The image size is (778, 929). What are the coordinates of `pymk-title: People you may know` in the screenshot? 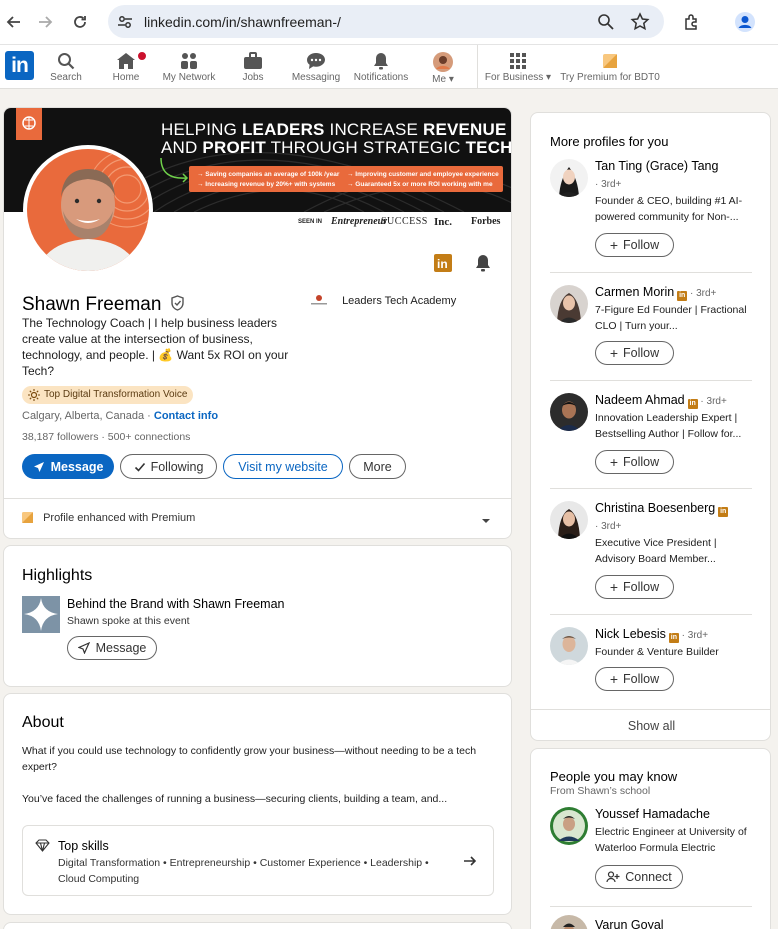 It's located at (614, 776).